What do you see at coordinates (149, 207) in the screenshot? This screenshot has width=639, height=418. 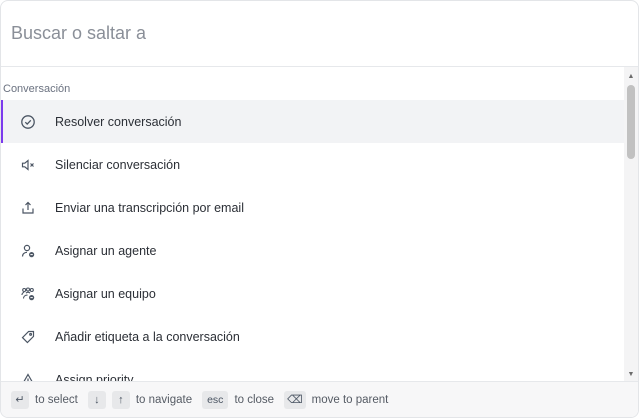 I see `command-label: Enviar una transcripción por email` at bounding box center [149, 207].